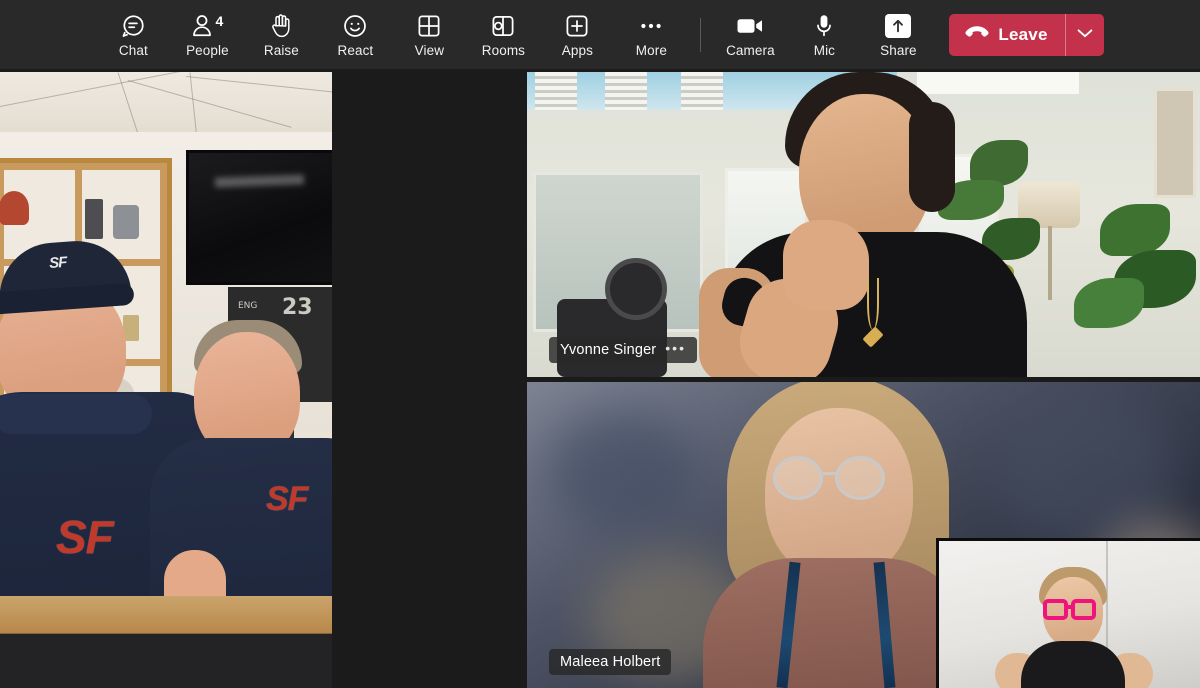 The image size is (1200, 688). I want to click on microphone-icon, so click(824, 26).